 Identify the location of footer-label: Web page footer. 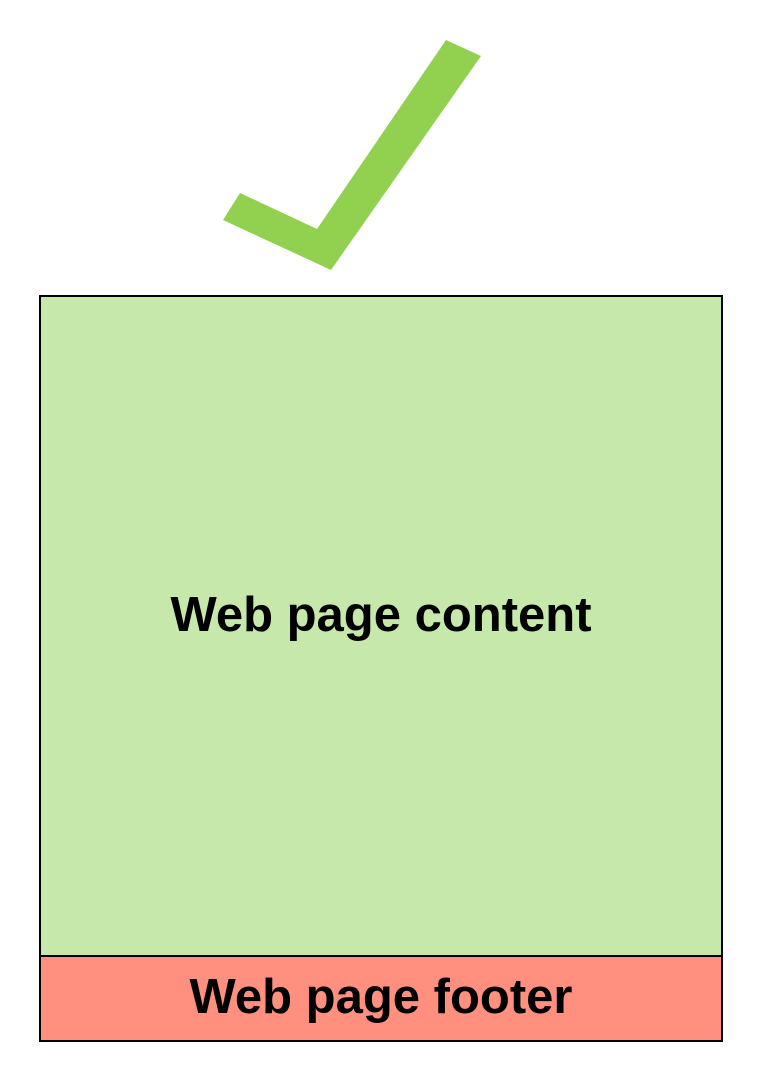
(381, 996).